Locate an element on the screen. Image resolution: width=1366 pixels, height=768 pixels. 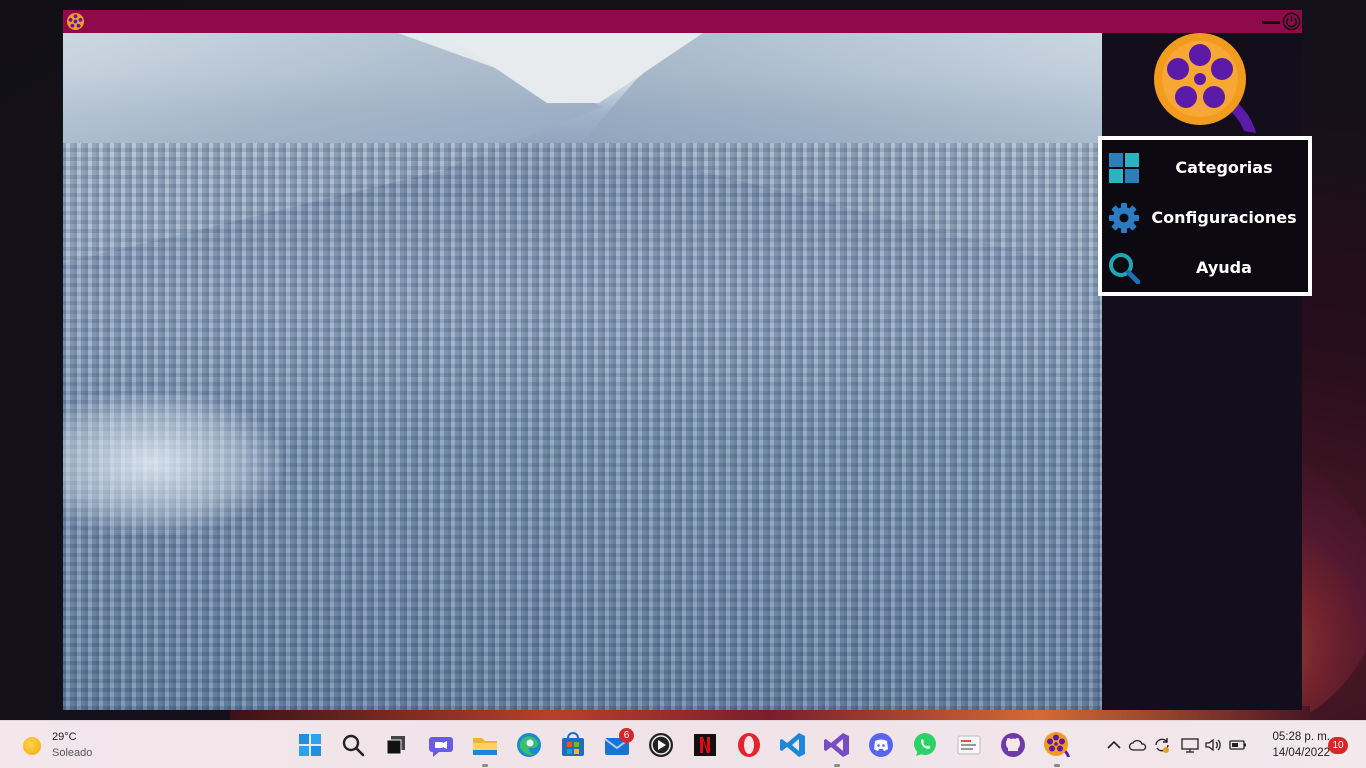
battery-icon is located at coordinates (1237, 745).